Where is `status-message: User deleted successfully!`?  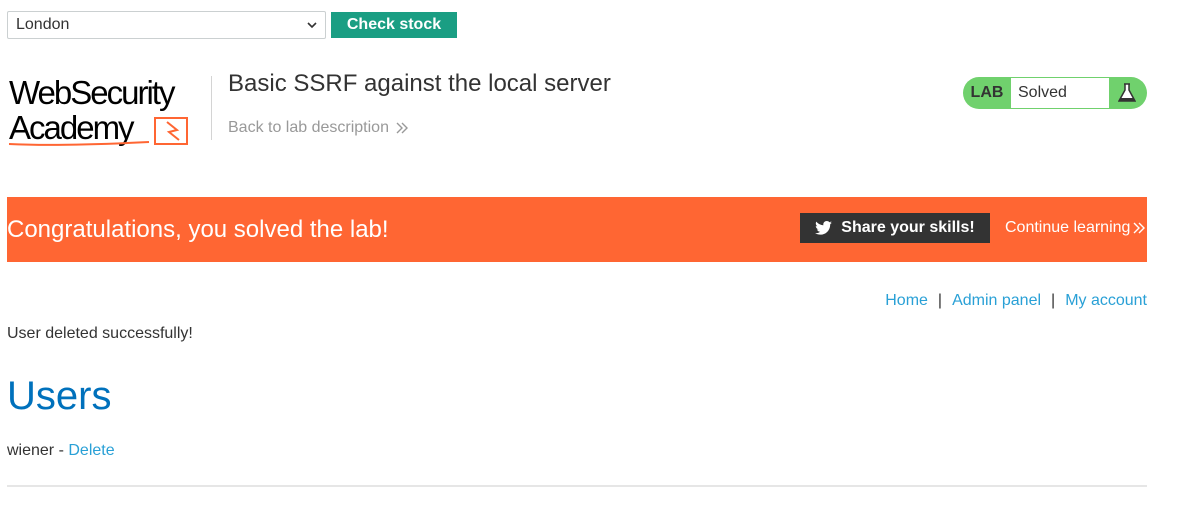 status-message: User deleted successfully! is located at coordinates (100, 333).